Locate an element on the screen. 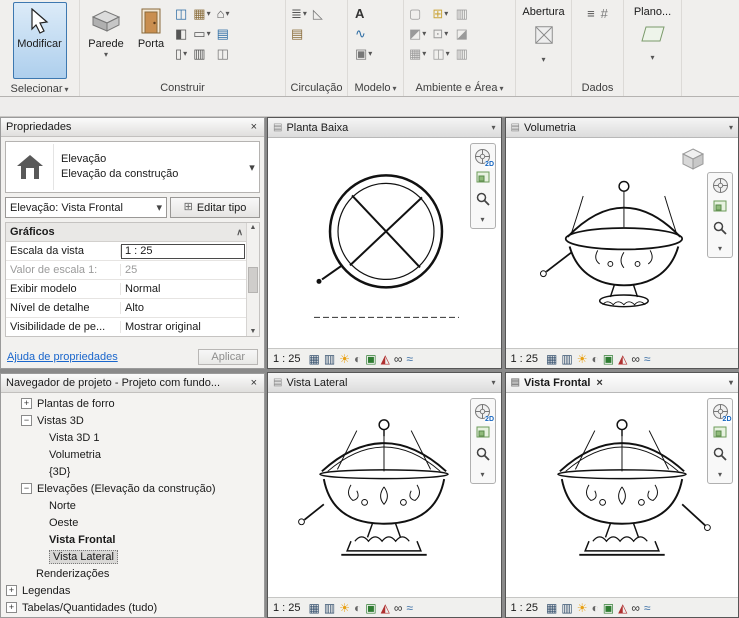 The image size is (739, 618). parede-button: Parede ▾ is located at coordinates (106, 32).